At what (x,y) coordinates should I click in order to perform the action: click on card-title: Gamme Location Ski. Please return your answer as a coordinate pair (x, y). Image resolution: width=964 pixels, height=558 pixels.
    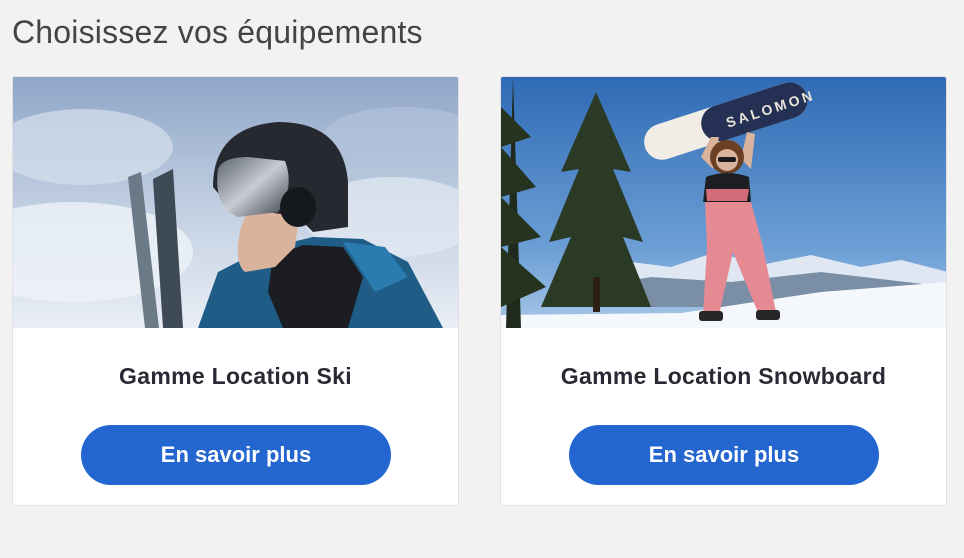
    Looking at the image, I should click on (235, 376).